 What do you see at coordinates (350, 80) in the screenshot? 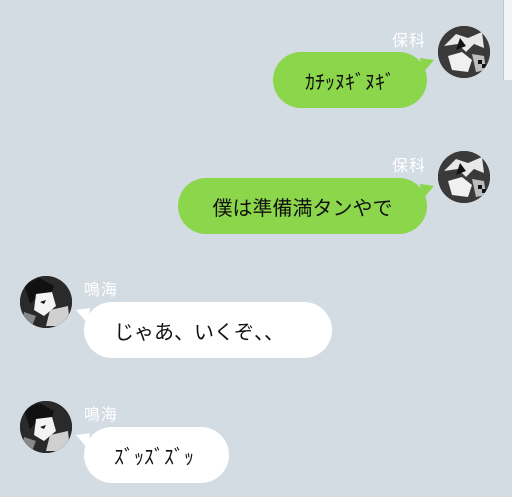
I see `message-bubble: ｶﾁｯﾇｷﾞﾇｷﾞ` at bounding box center [350, 80].